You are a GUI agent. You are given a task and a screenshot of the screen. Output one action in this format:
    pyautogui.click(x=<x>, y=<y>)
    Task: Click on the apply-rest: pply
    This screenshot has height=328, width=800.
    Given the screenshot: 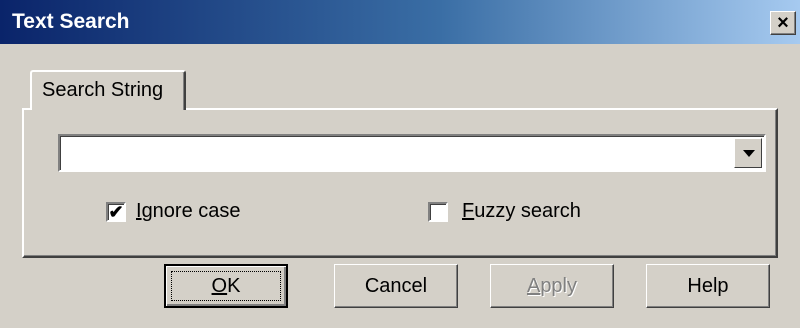 What is the action you would take?
    pyautogui.click(x=559, y=285)
    